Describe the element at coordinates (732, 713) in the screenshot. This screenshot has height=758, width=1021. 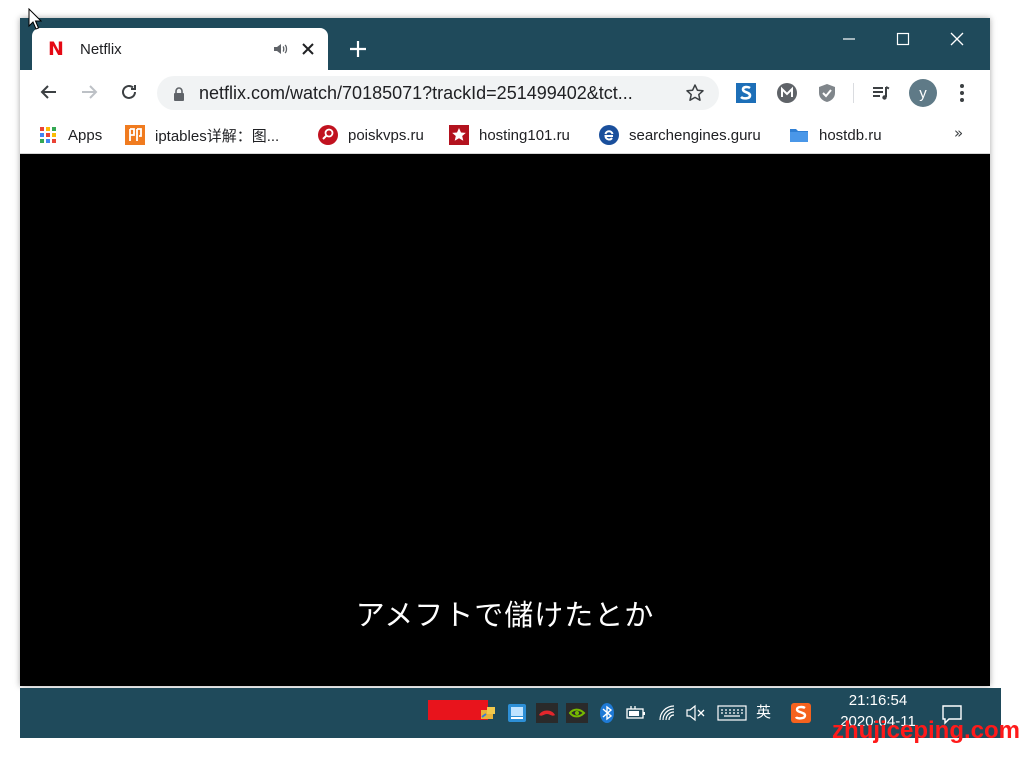
I see `keyboard-icon` at that location.